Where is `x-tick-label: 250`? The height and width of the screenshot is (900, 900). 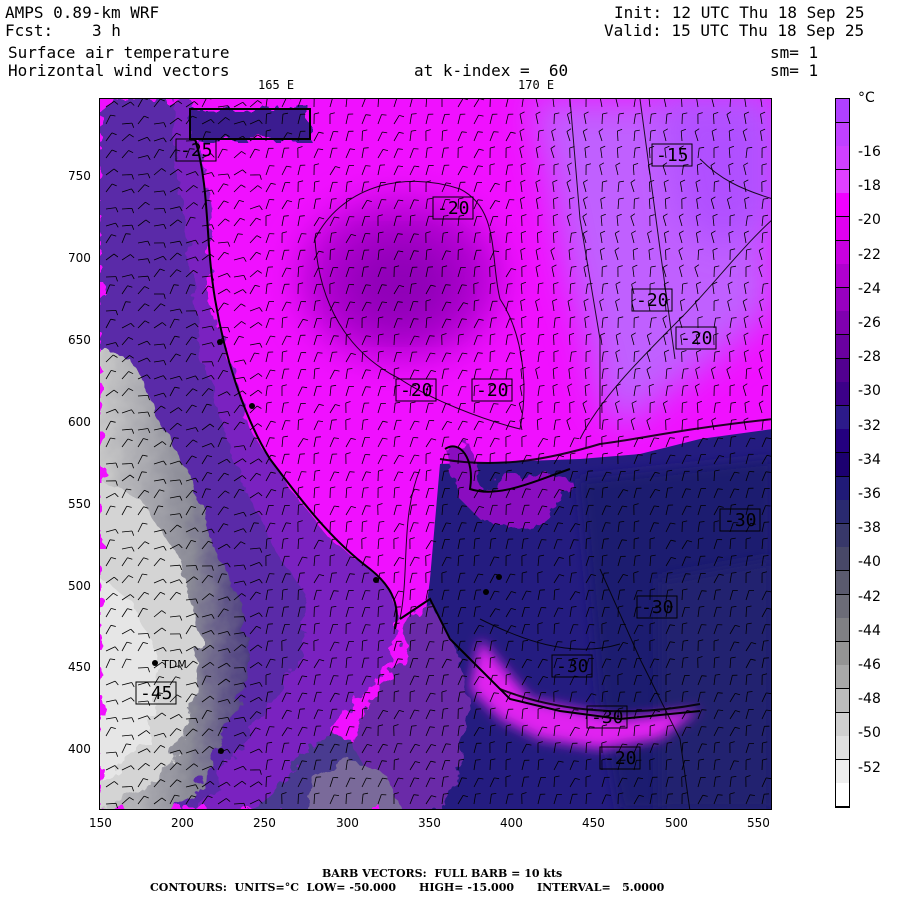
x-tick-label: 250 is located at coordinates (264, 823).